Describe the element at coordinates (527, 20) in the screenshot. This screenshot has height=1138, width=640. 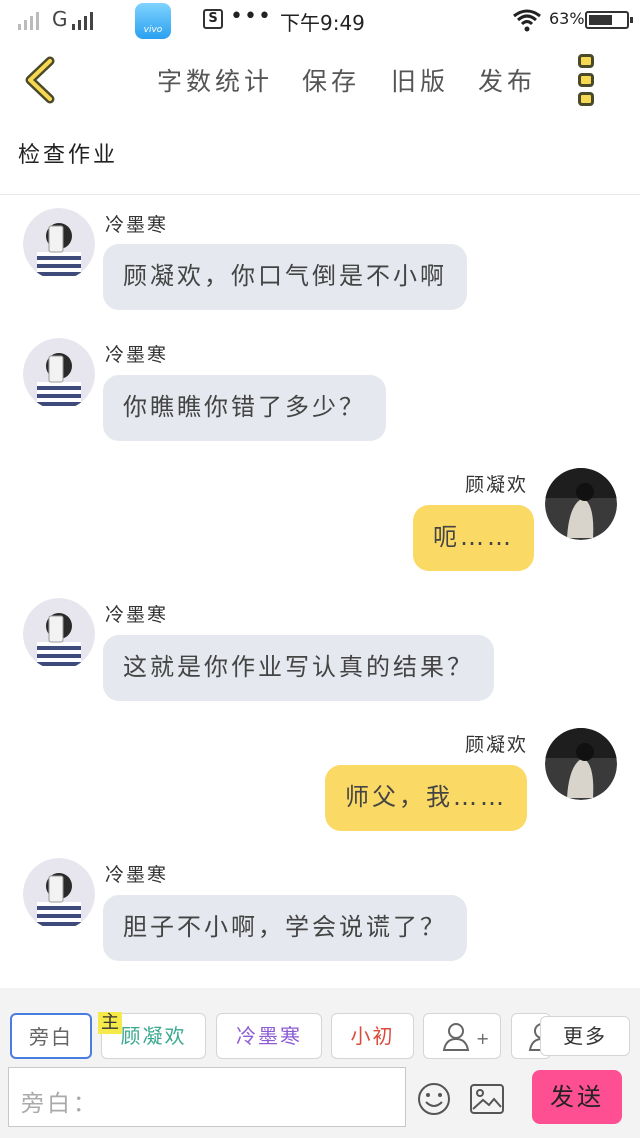
I see `wifi-icon` at that location.